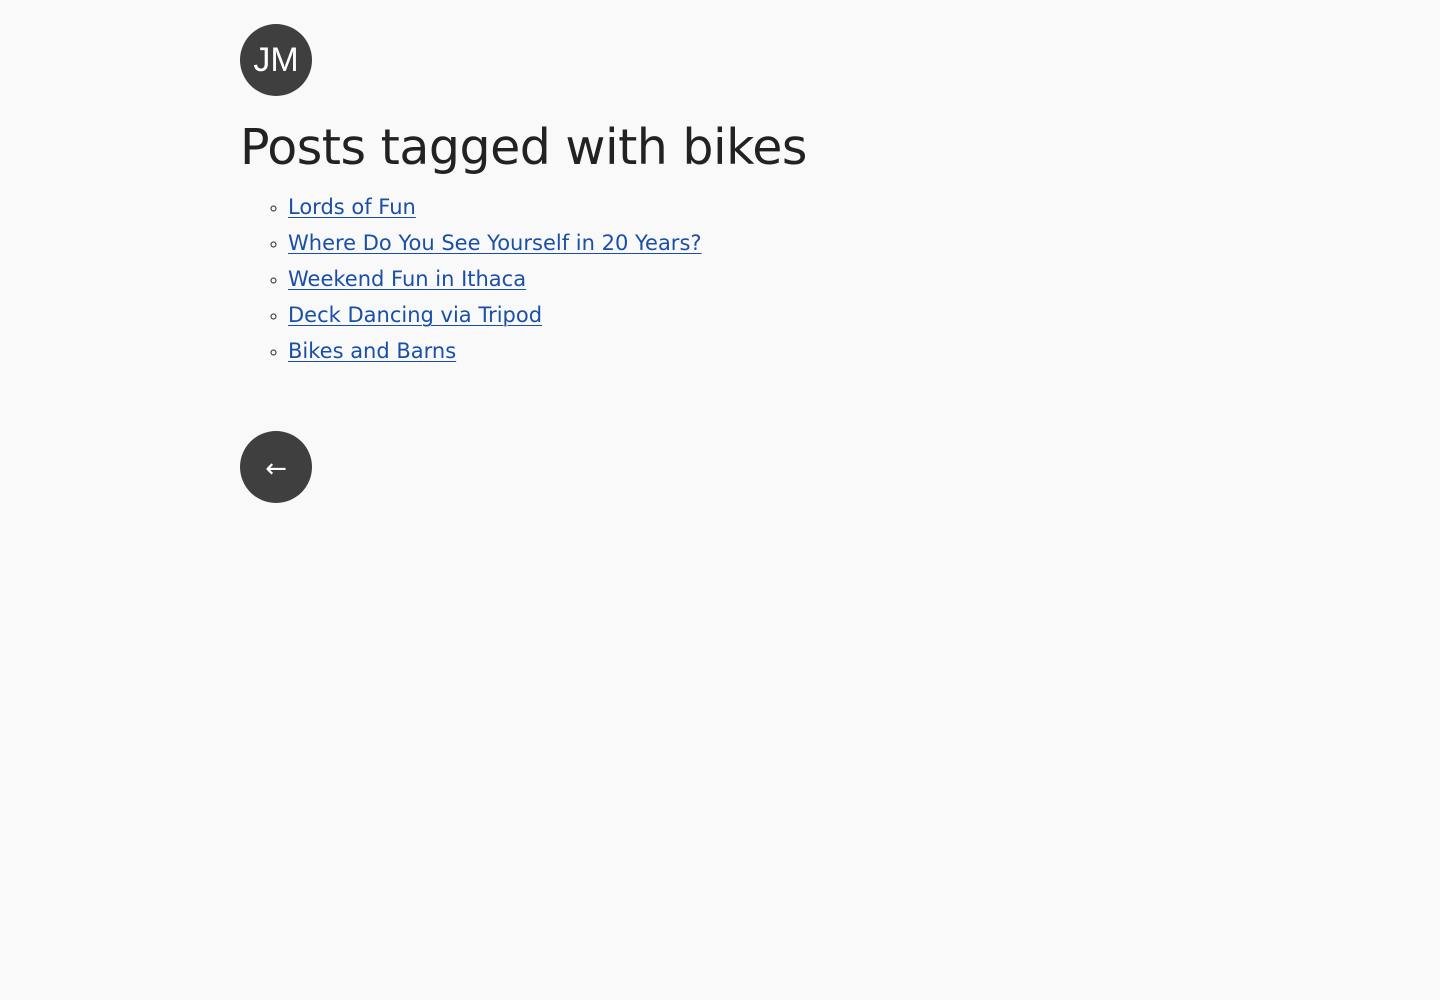 Image resolution: width=1440 pixels, height=1000 pixels. What do you see at coordinates (523, 147) in the screenshot?
I see `page-title: Posts tagged with bikes` at bounding box center [523, 147].